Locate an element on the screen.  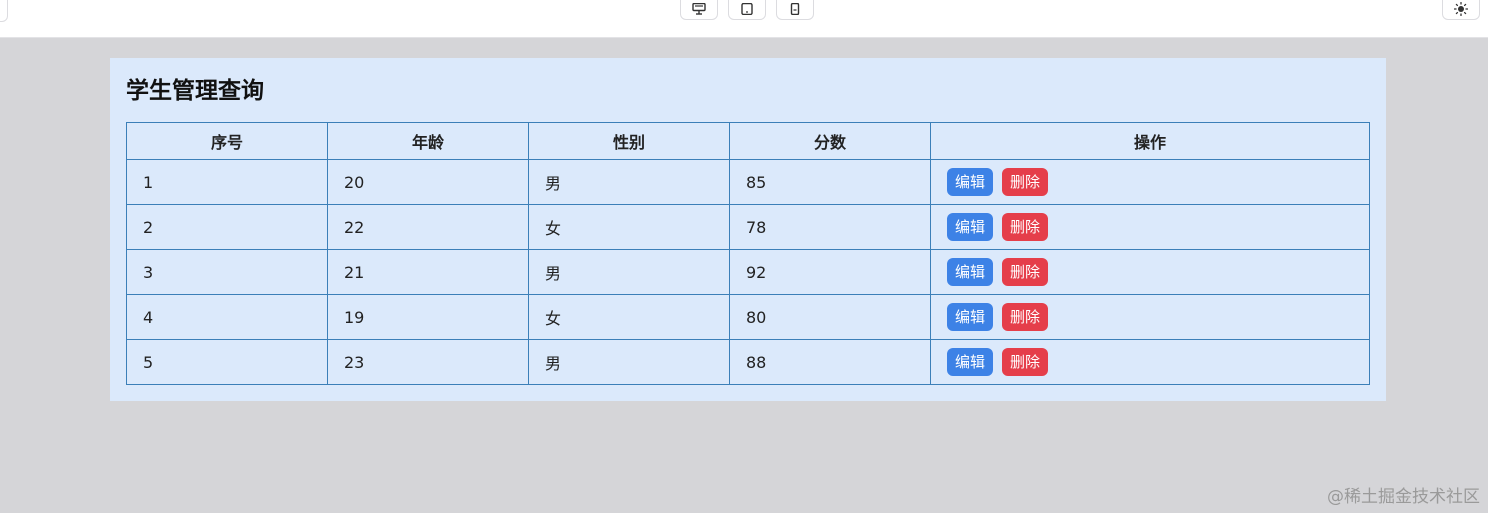
table-row: 1 20 男 85 编辑 删除 is located at coordinates (748, 182).